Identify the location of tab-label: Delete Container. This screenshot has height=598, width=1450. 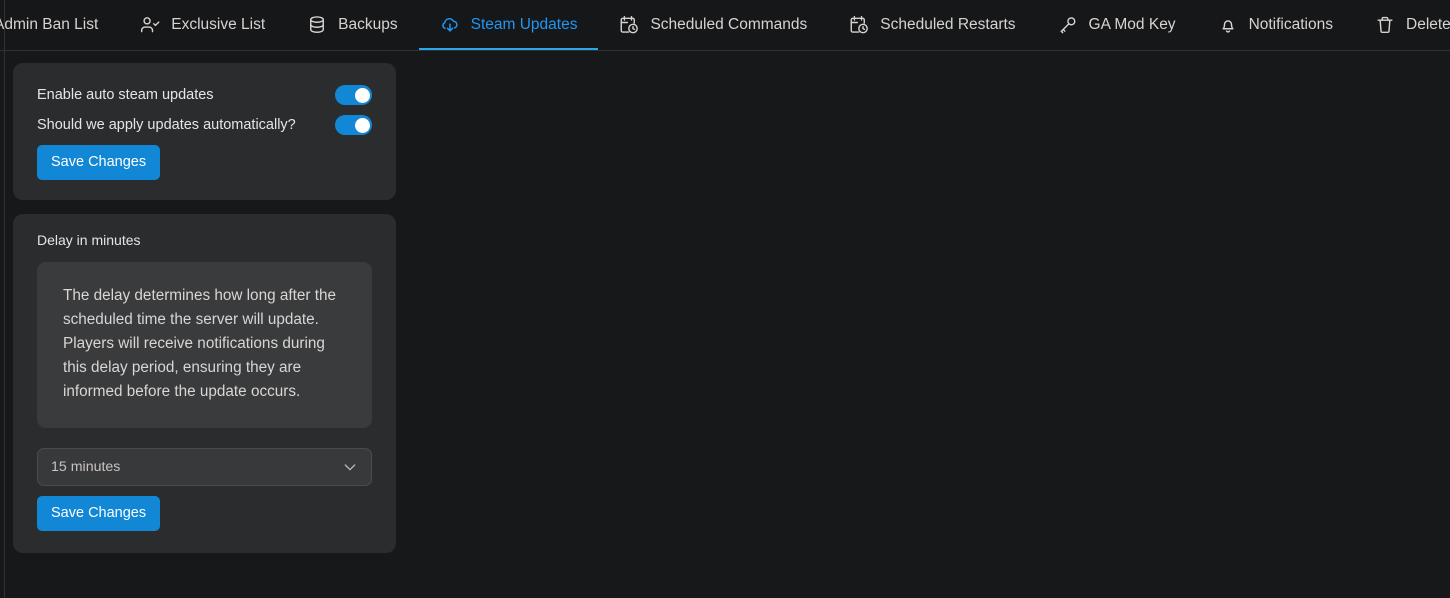
(1428, 24).